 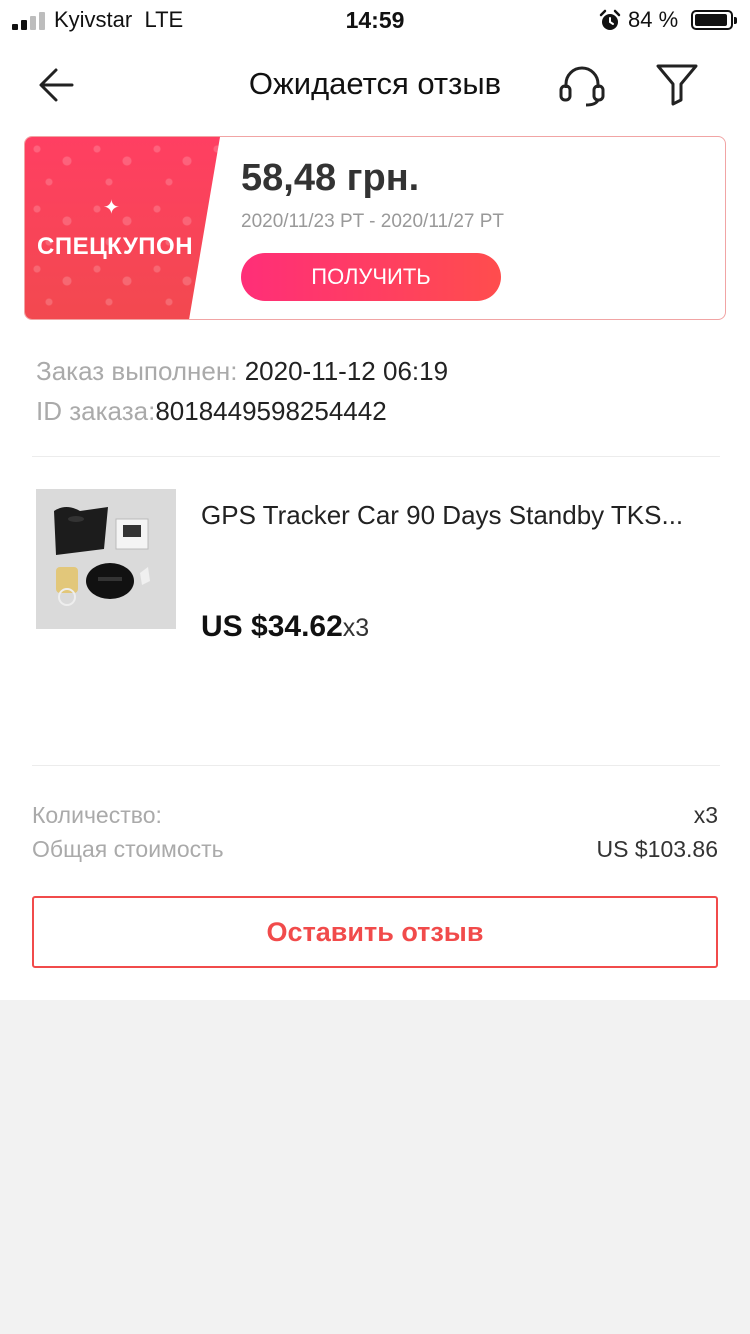 I want to click on order-completed-value: 2020-11-12 06:19, so click(x=343, y=371).